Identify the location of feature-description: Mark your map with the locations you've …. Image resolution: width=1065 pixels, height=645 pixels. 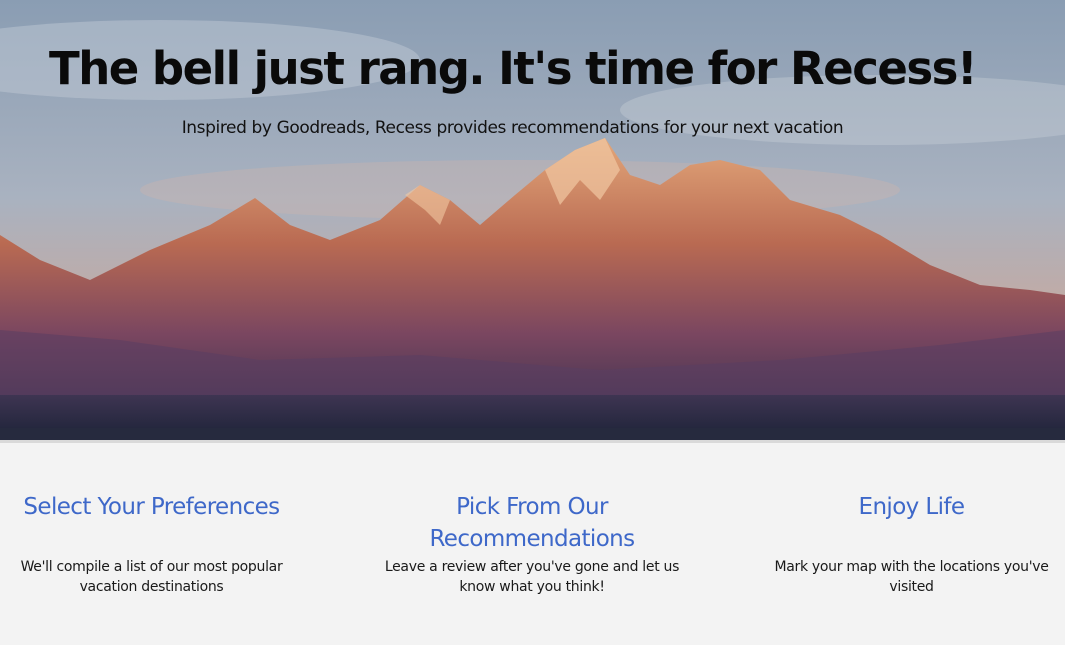
(911, 577).